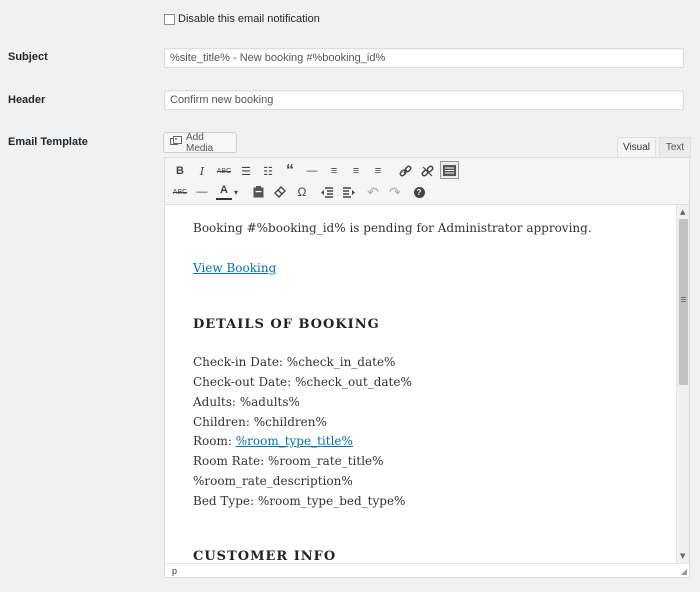 This screenshot has height=592, width=700. I want to click on increase-indent-icon, so click(349, 192).